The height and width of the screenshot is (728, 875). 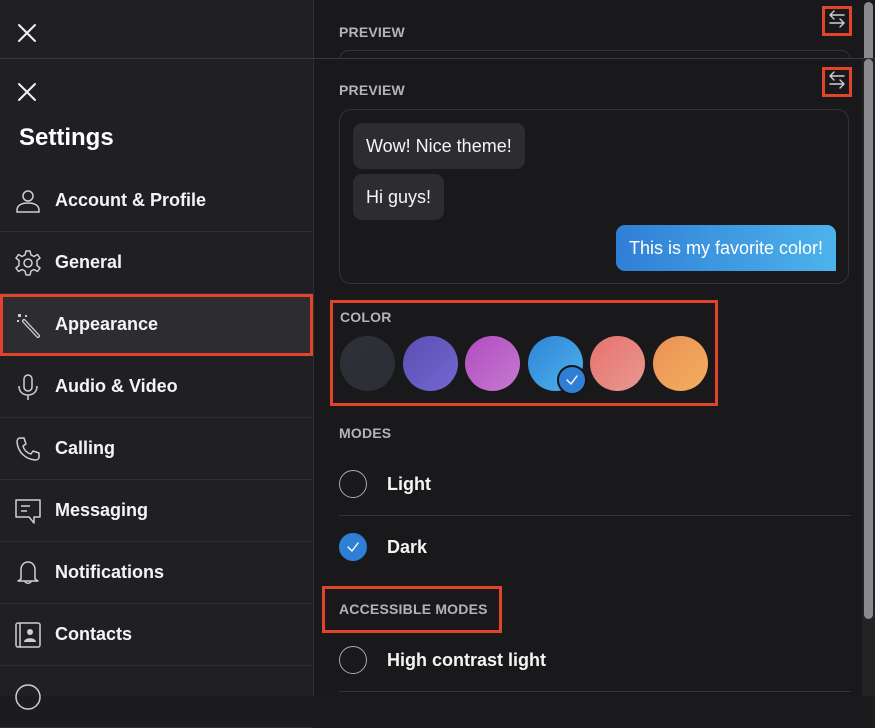 I want to click on sidebar-item-label: Audio & Video, so click(x=116, y=386).